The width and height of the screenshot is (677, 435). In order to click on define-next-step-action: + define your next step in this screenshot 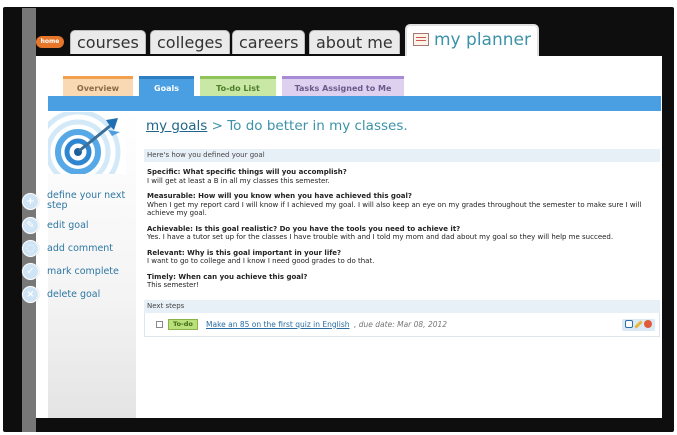, I will do `click(78, 201)`.